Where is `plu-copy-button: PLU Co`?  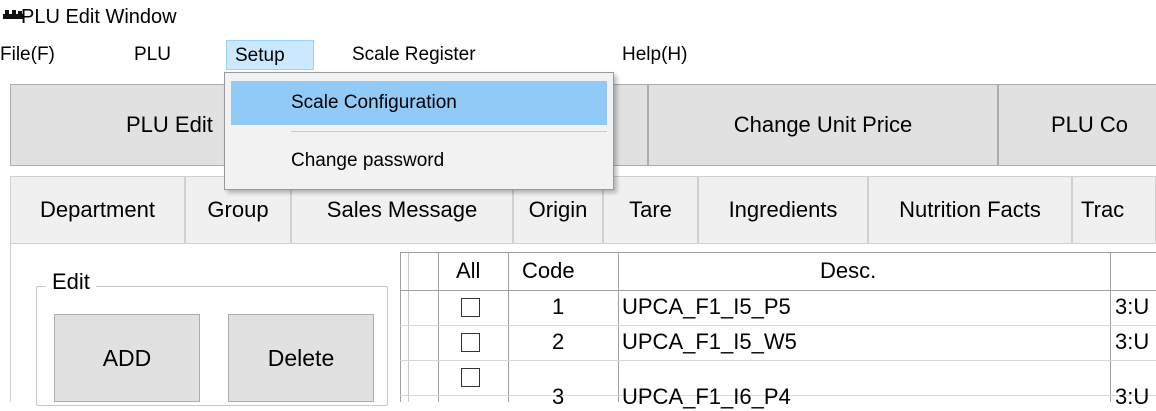 plu-copy-button: PLU Co is located at coordinates (1077, 125).